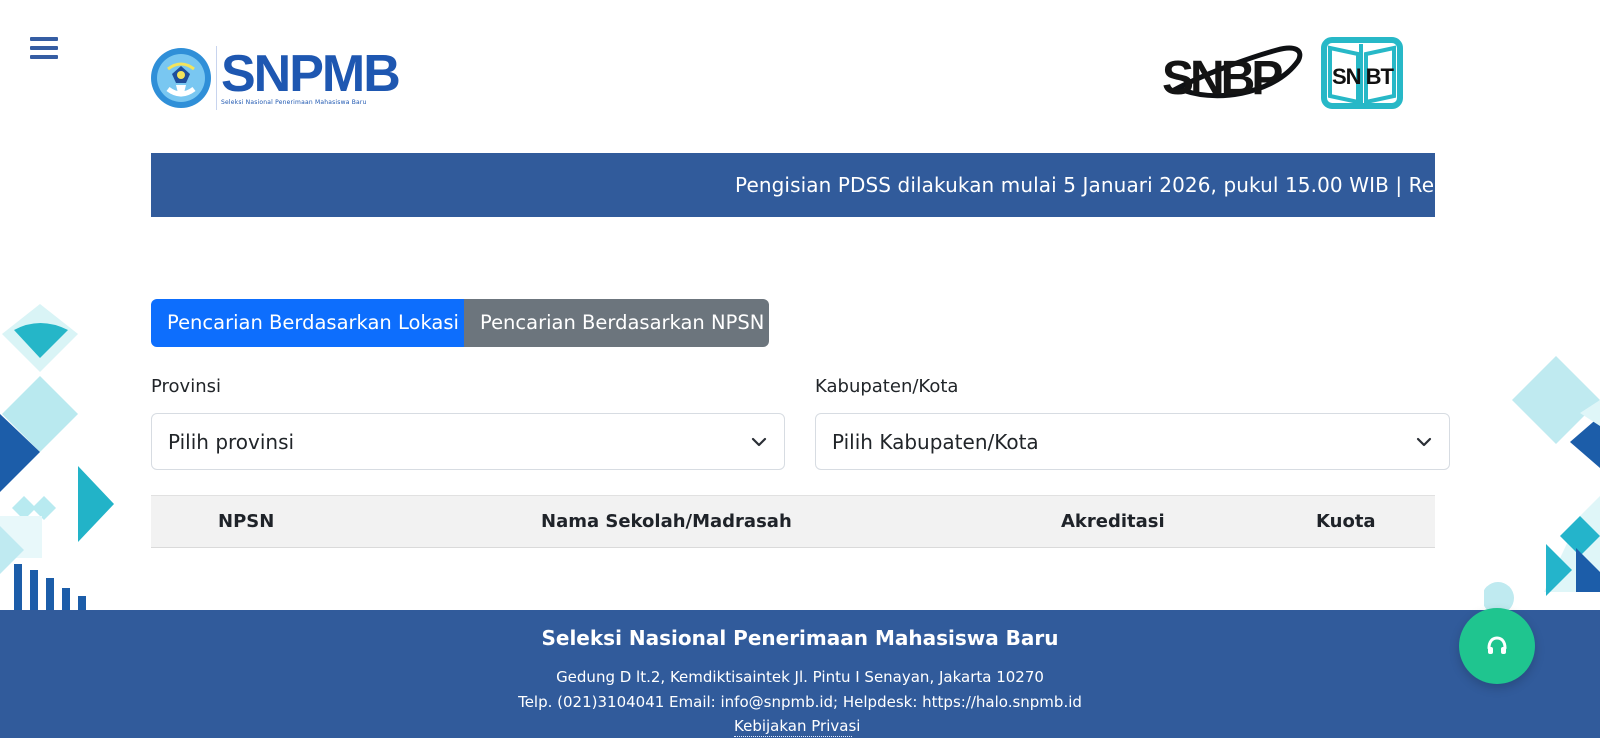 The width and height of the screenshot is (1600, 738). I want to click on table-header-quota: Kuota, so click(1346, 521).